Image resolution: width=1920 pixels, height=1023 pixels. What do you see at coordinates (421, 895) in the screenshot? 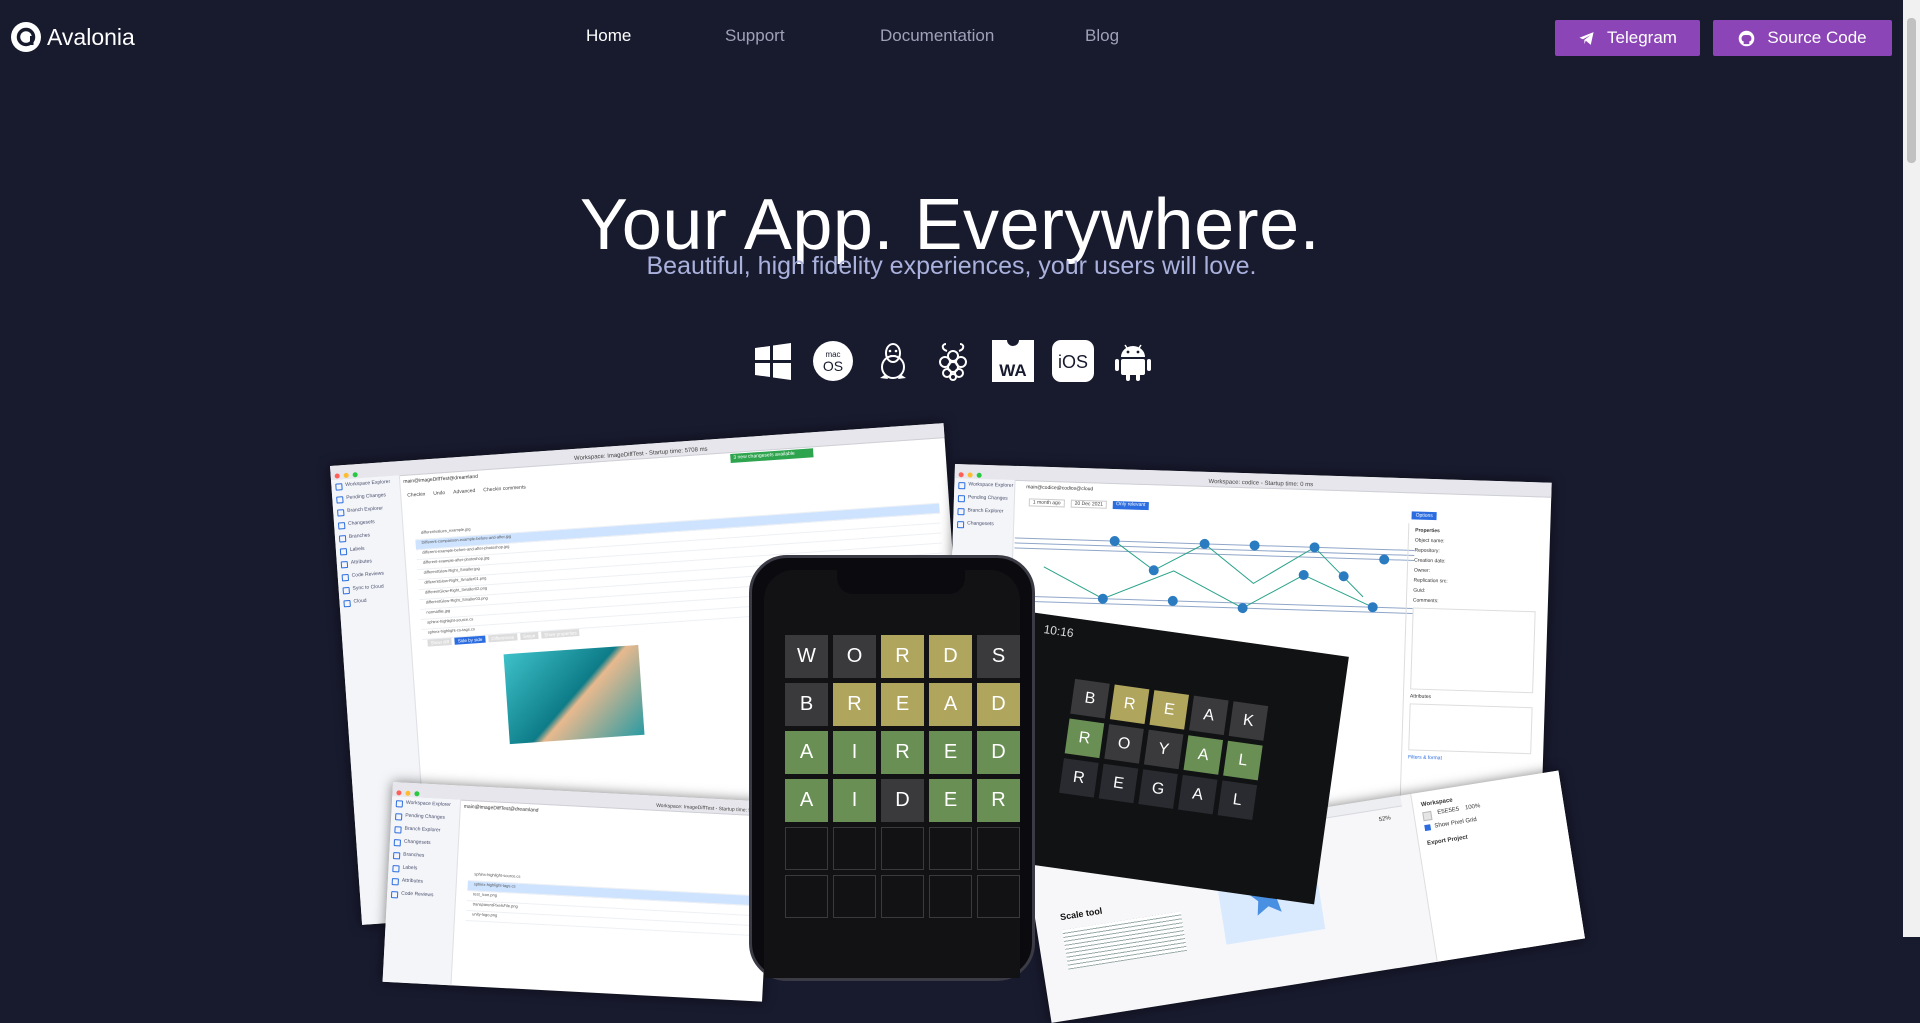
I see `sidebar-item: Code Reviews` at bounding box center [421, 895].